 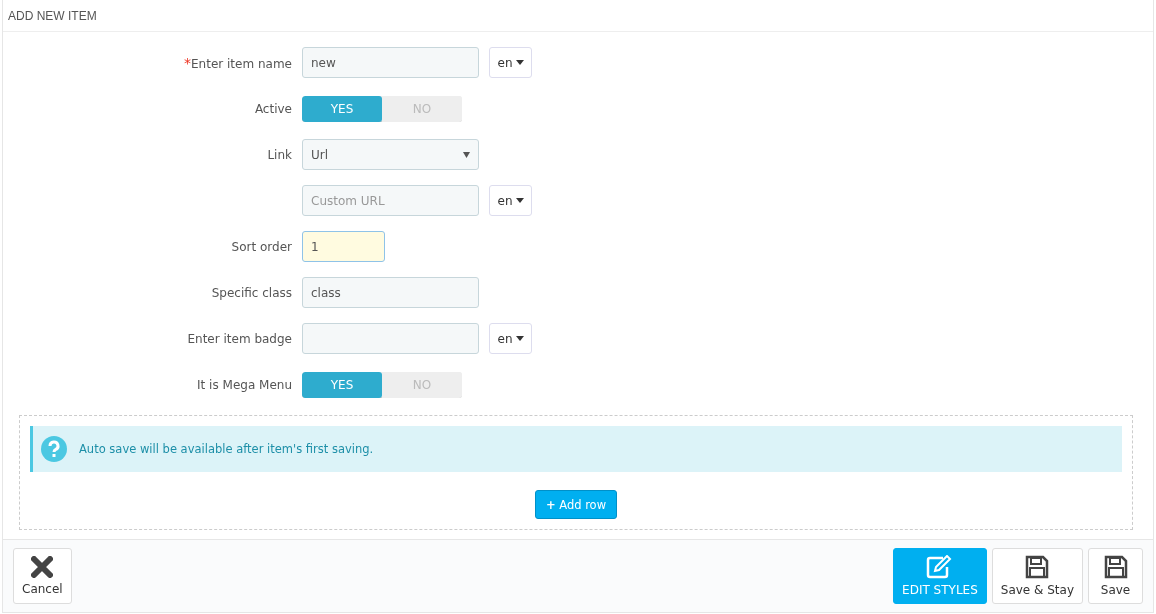 What do you see at coordinates (1115, 576) in the screenshot?
I see `footer-button: Save` at bounding box center [1115, 576].